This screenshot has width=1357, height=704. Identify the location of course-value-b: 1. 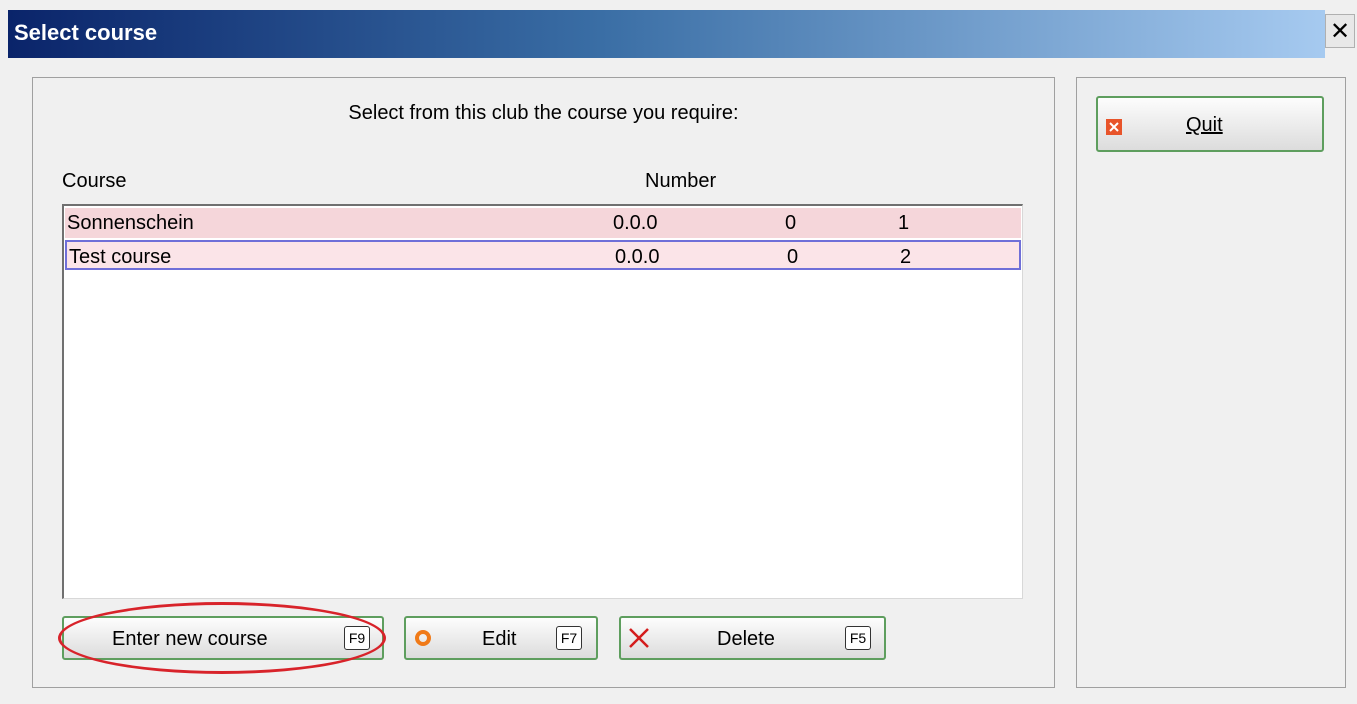
(904, 223).